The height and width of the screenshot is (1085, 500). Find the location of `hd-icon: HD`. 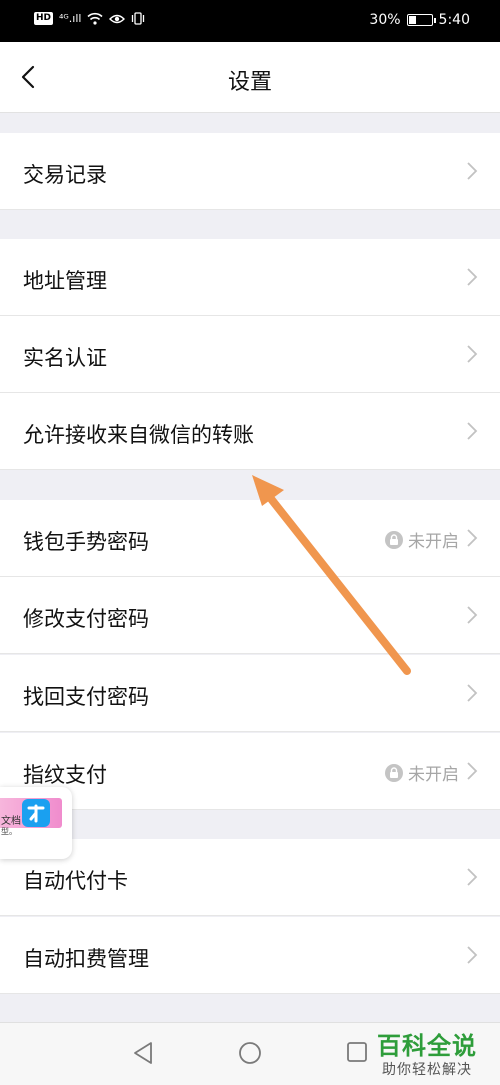

hd-icon: HD is located at coordinates (44, 18).